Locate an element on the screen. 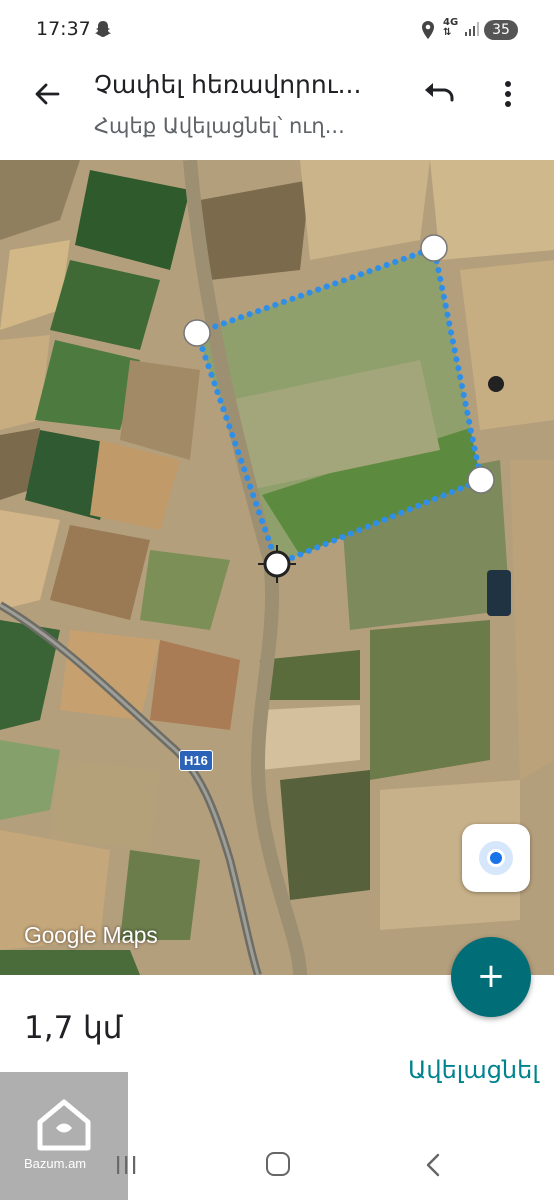  distance-readout: 1,7 կմ is located at coordinates (73, 1028).